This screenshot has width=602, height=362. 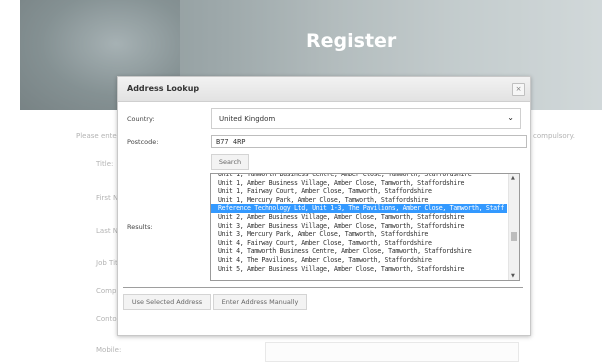 What do you see at coordinates (247, 119) in the screenshot?
I see `country-value: United Kingdom` at bounding box center [247, 119].